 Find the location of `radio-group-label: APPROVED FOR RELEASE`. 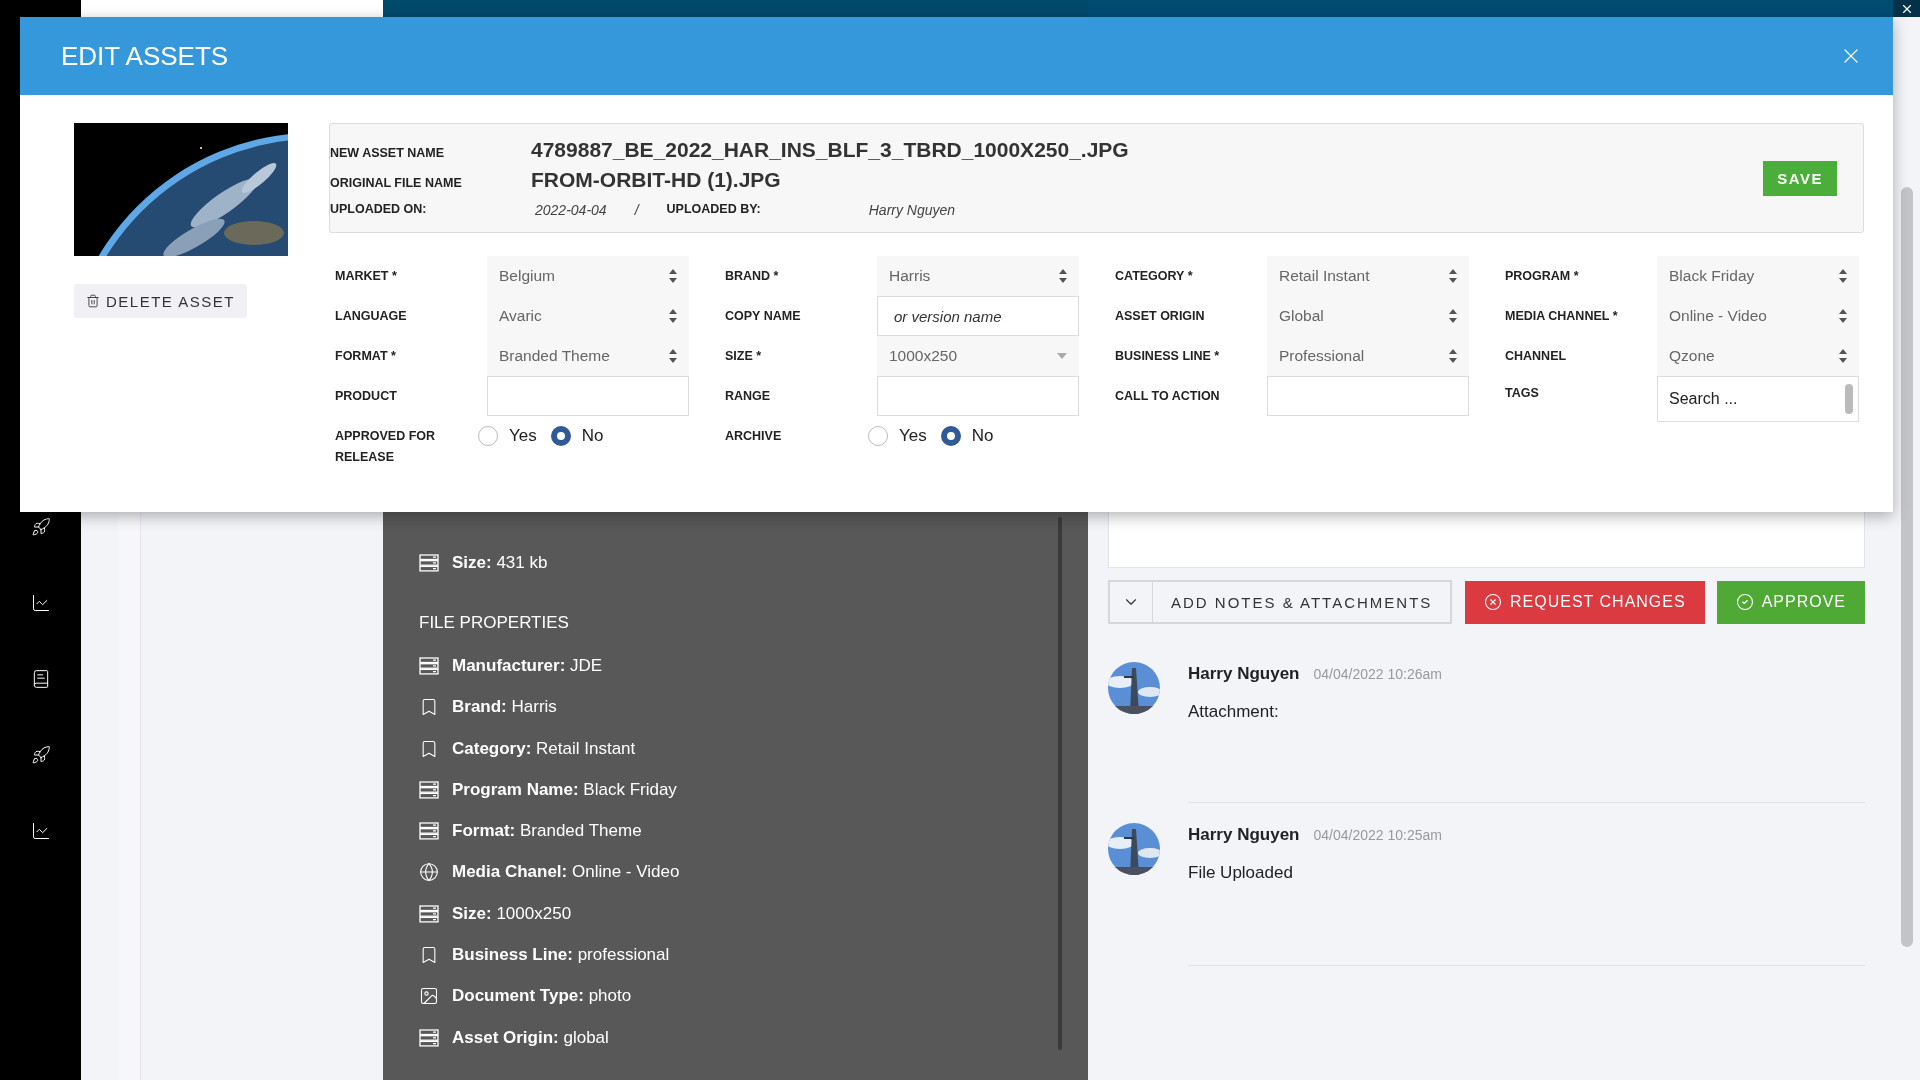

radio-group-label: APPROVED FOR RELEASE is located at coordinates (385, 447).